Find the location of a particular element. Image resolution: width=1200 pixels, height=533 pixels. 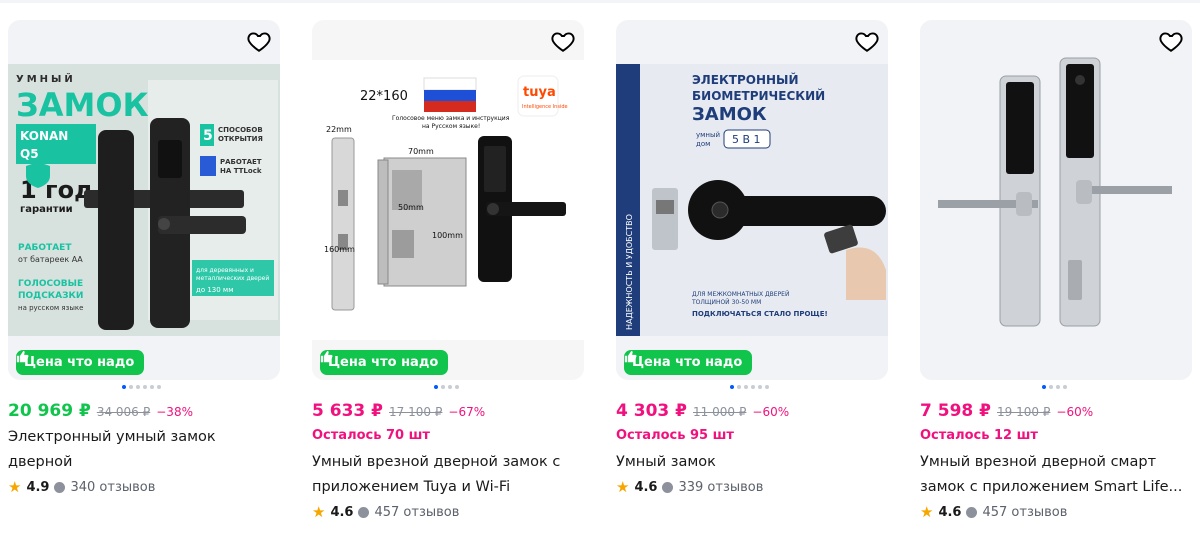

title-line: Умный врезной дверной замок с is located at coordinates (447, 462).